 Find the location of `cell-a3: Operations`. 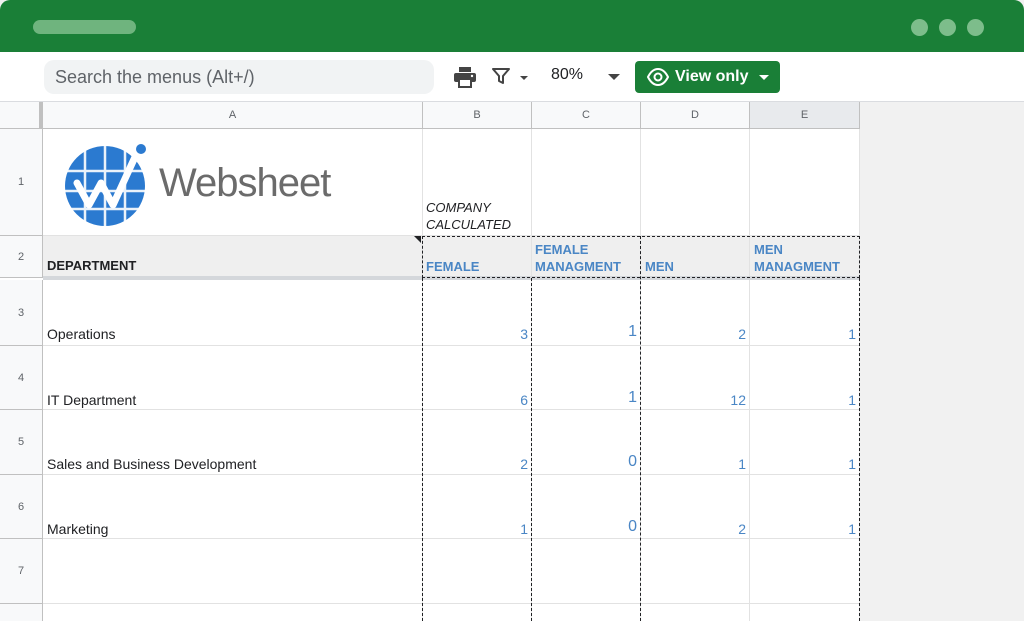

cell-a3: Operations is located at coordinates (233, 313).